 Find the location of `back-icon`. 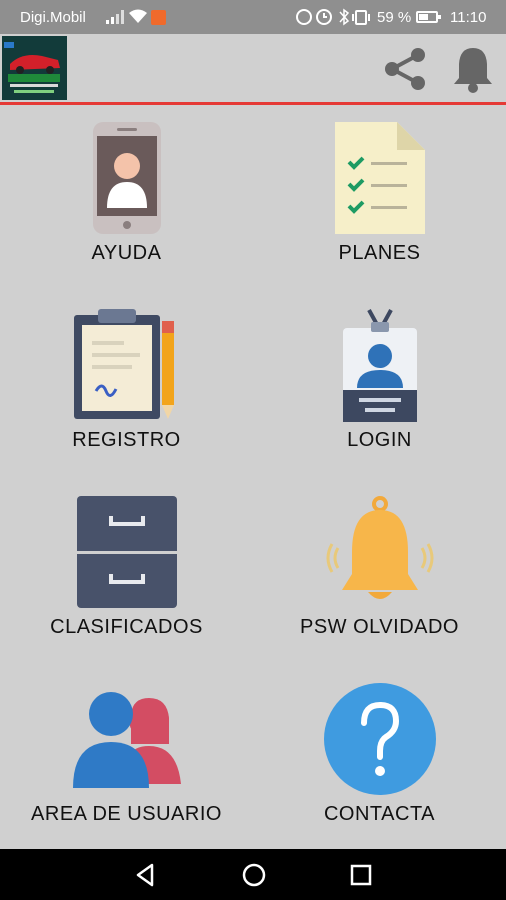

back-icon is located at coordinates (146, 875).